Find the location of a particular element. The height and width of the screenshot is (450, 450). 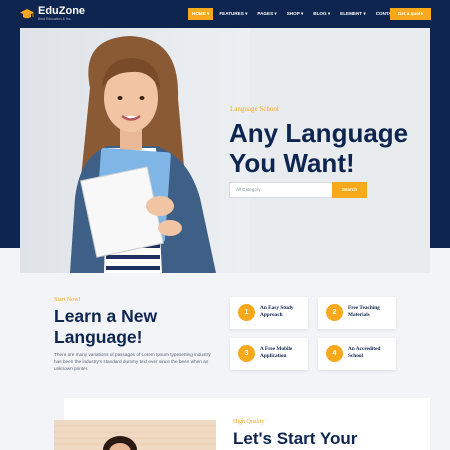

graduation-cap-icon is located at coordinates (27, 13).